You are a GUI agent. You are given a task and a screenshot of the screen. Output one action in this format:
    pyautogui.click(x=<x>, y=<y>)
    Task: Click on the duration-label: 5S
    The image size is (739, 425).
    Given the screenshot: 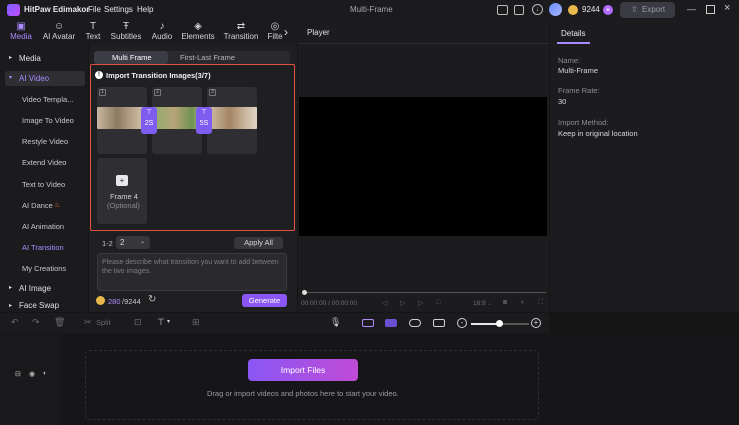 What is the action you would take?
    pyautogui.click(x=204, y=123)
    